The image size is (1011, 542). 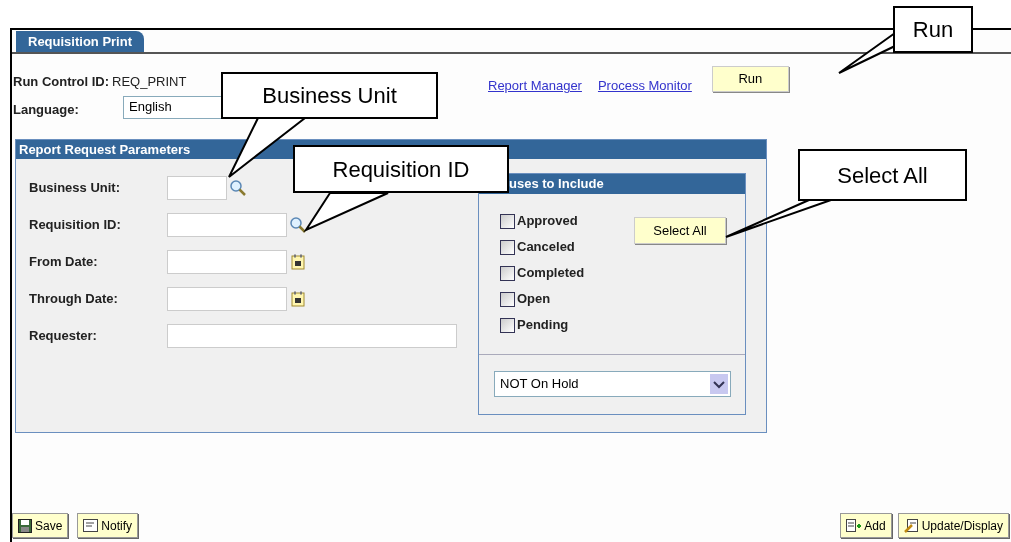 What do you see at coordinates (74, 298) in the screenshot?
I see `field-label: Through Date:` at bounding box center [74, 298].